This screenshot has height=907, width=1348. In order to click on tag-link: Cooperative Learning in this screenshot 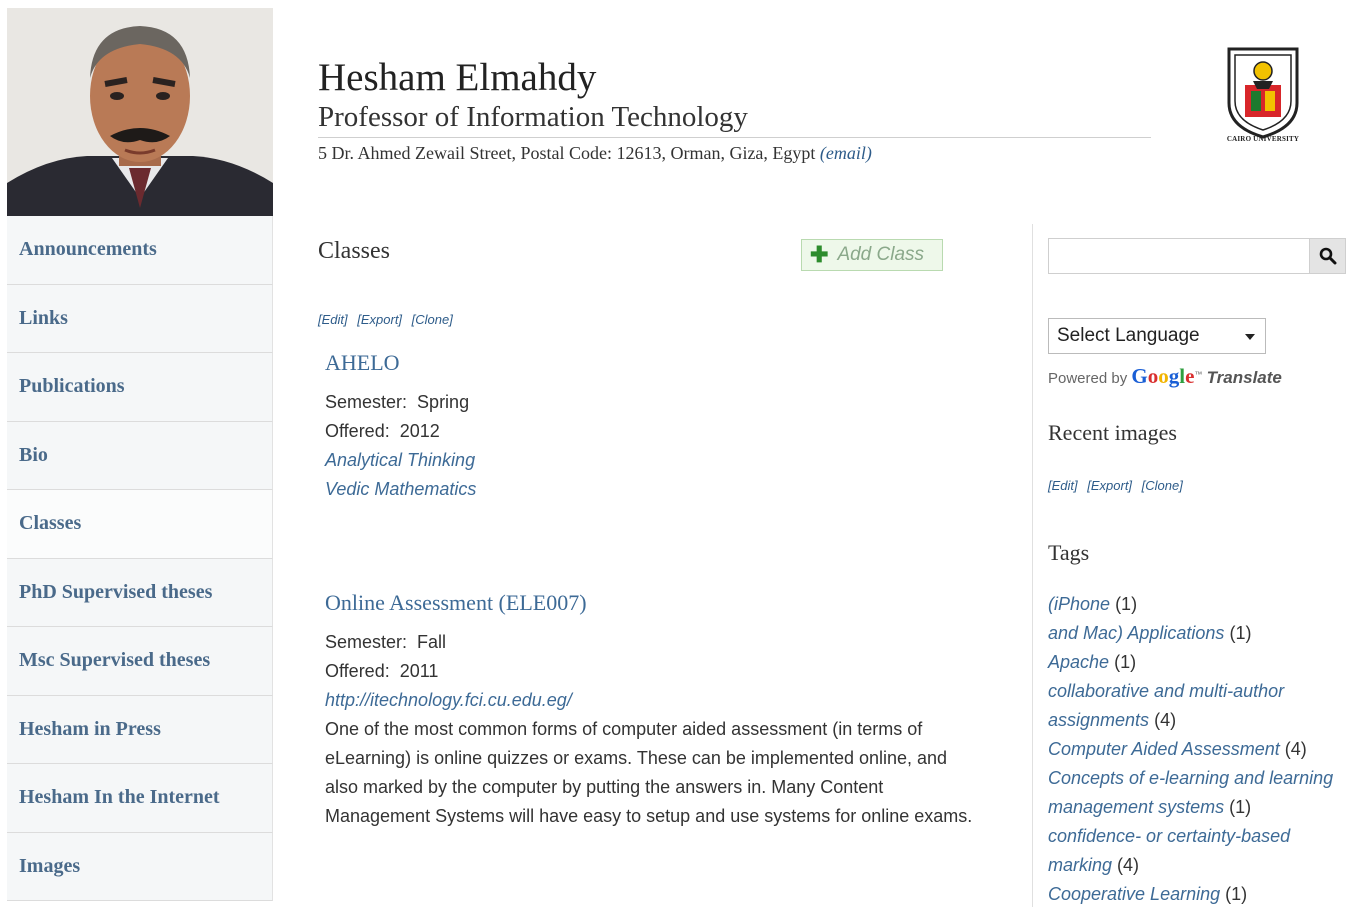, I will do `click(1134, 894)`.